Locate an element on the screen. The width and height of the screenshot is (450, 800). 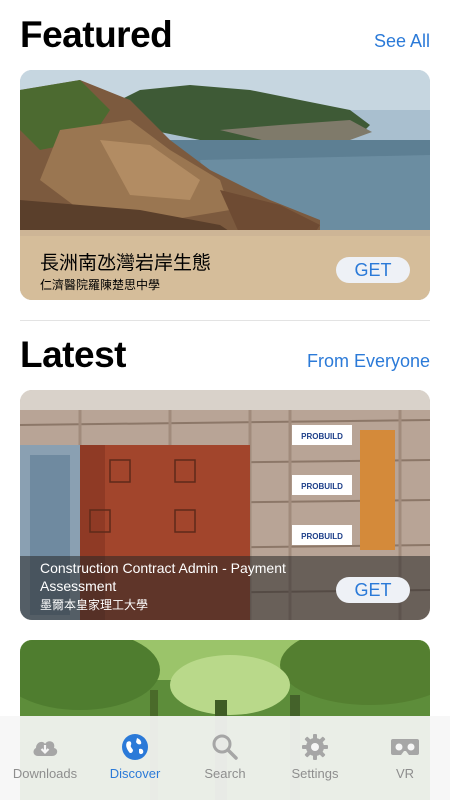
cloud-download-icon is located at coordinates (45, 747).